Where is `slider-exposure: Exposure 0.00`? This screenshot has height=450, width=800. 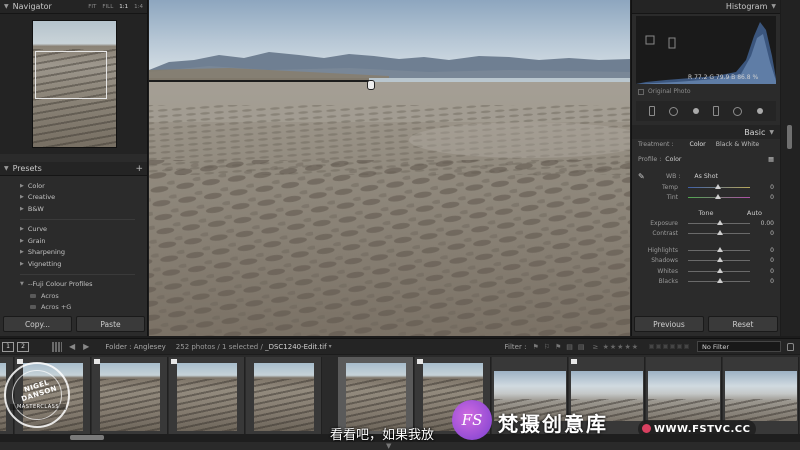 slider-exposure: Exposure 0.00 is located at coordinates (706, 223).